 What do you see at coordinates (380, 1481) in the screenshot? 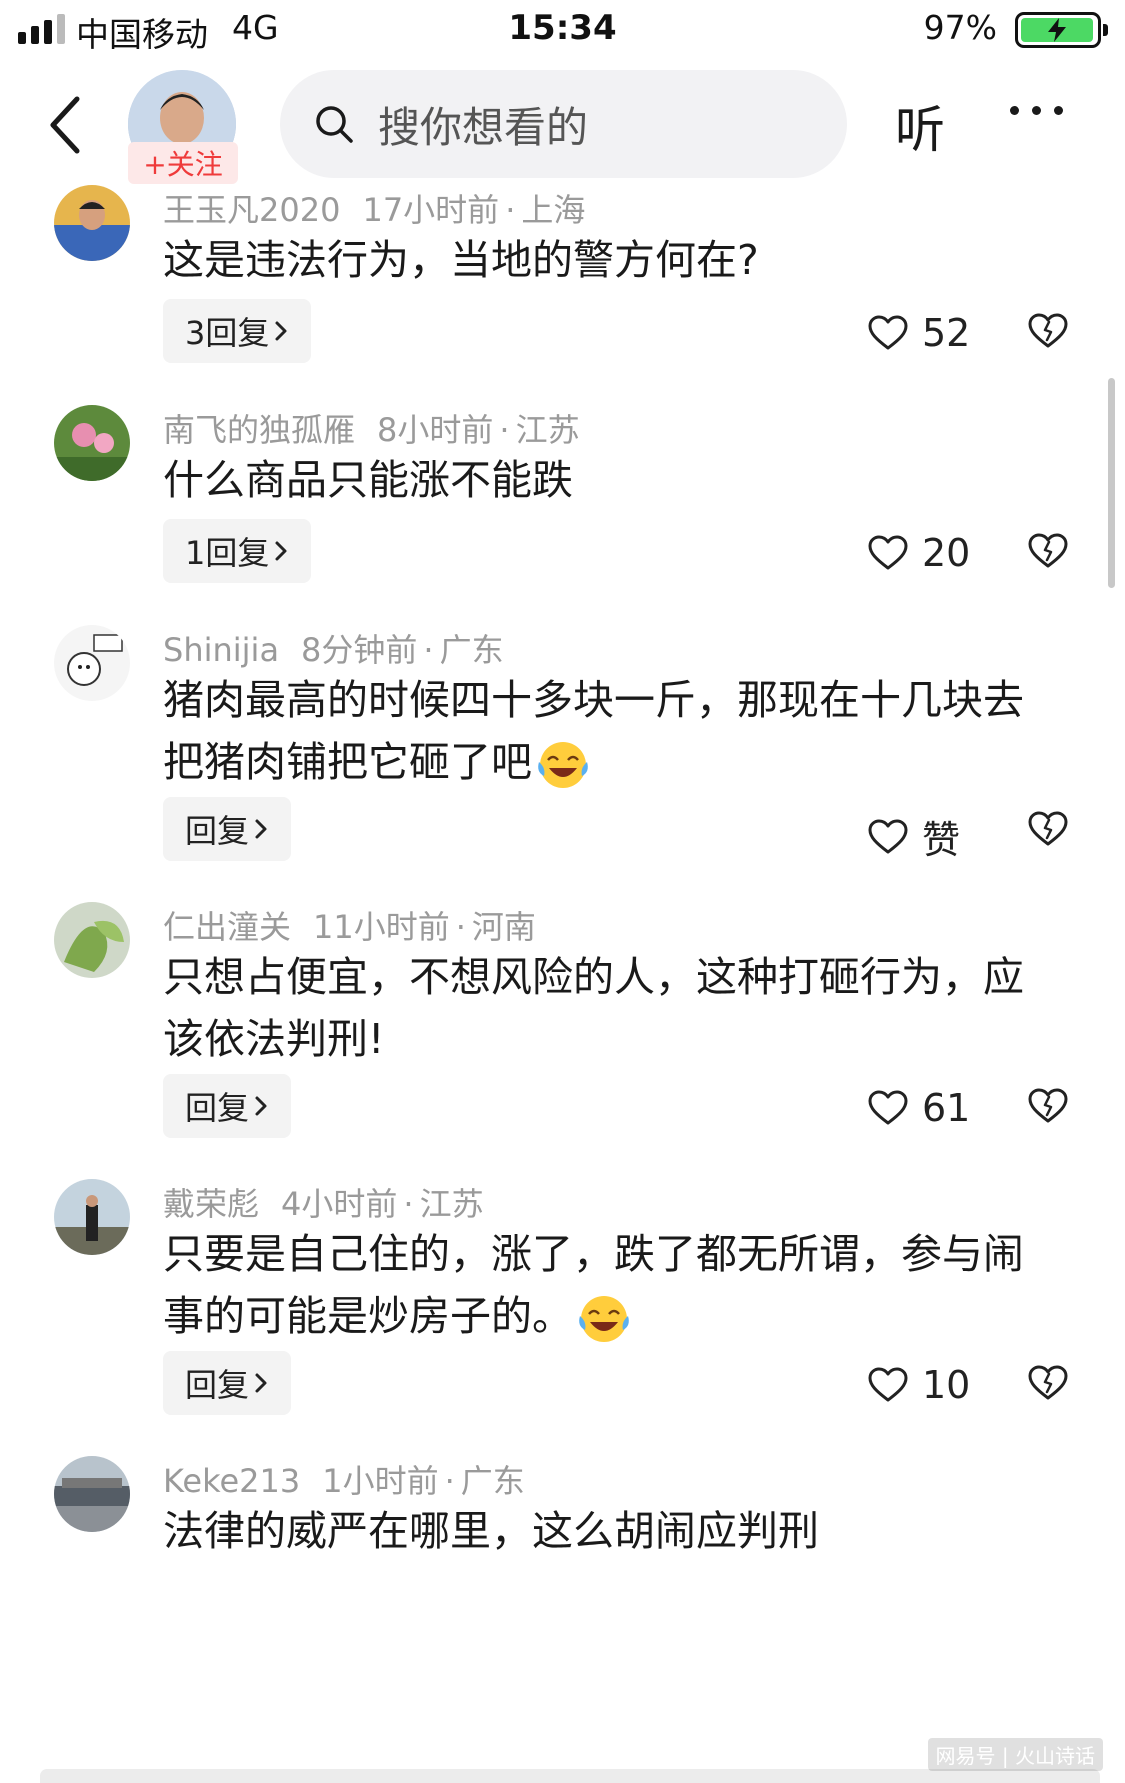
I see `comment-time: 1小时前` at bounding box center [380, 1481].